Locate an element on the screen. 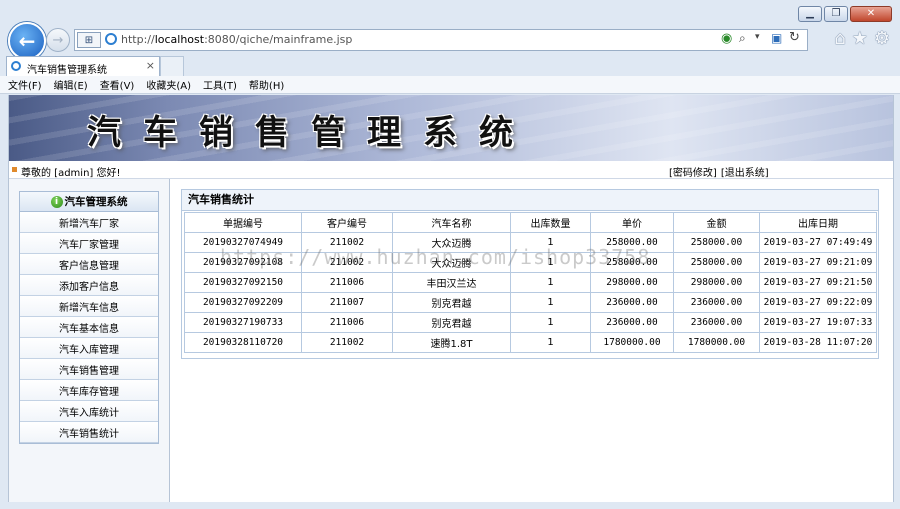 The width and height of the screenshot is (900, 509). compat-icon: ◉ is located at coordinates (726, 38).